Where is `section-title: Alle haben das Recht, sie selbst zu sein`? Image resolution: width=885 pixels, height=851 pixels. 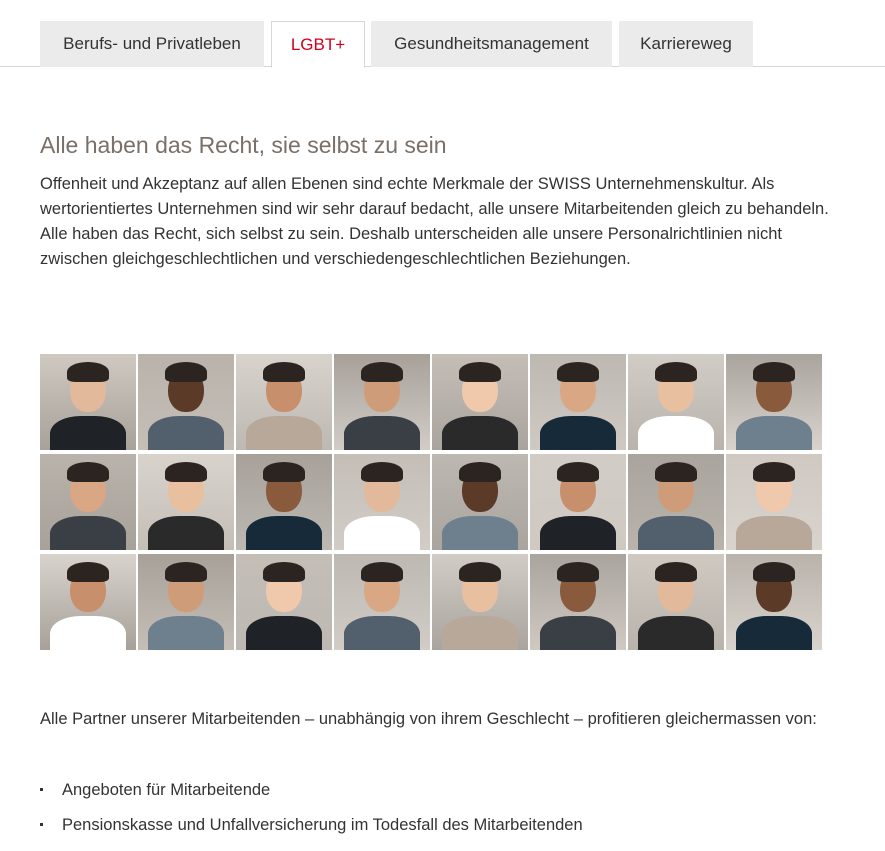 section-title: Alle haben das Recht, sie selbst zu sein is located at coordinates (243, 145).